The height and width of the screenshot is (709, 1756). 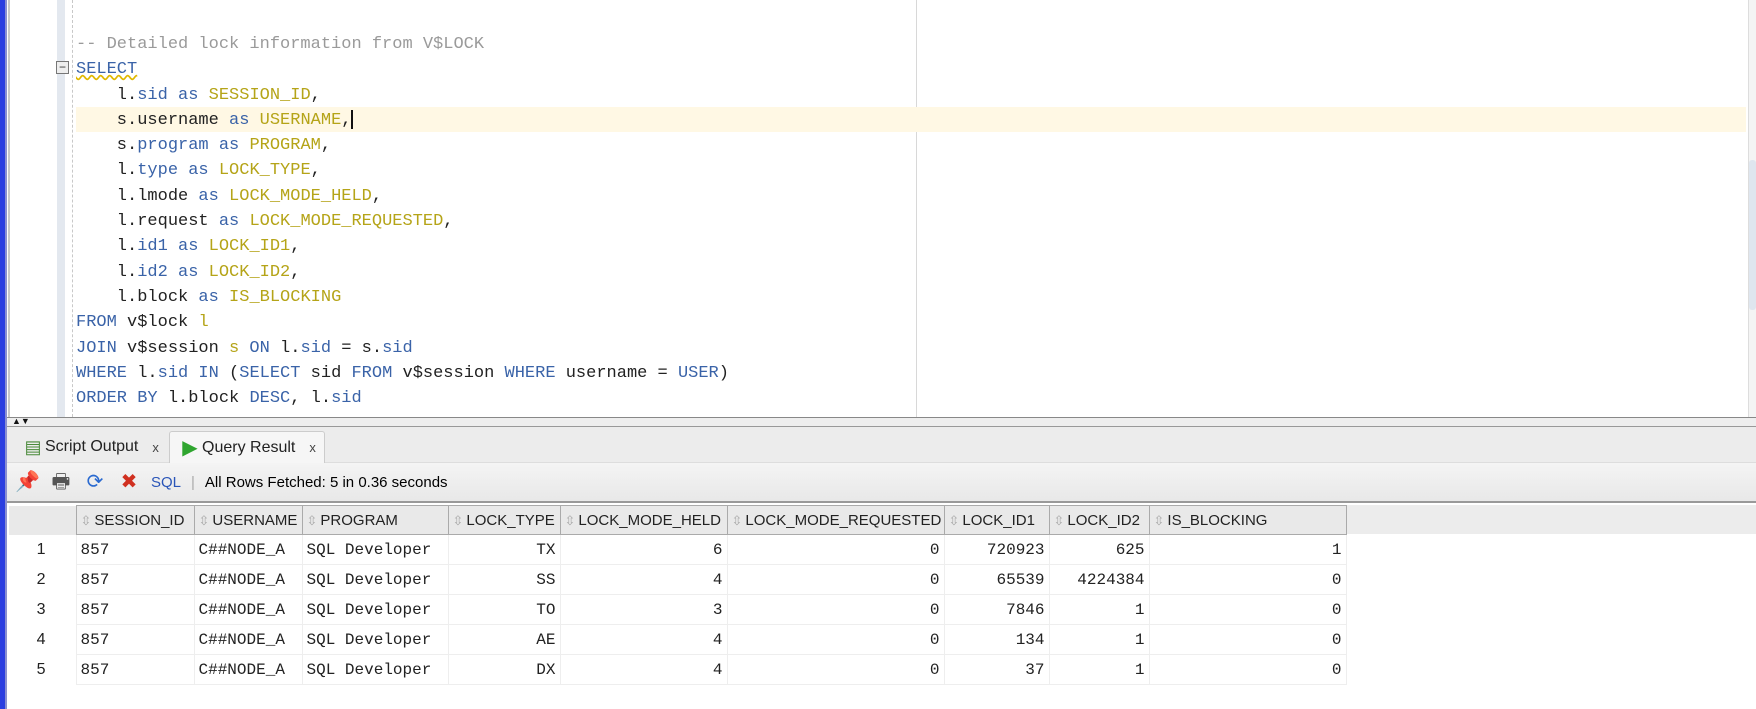 I want to click on clear-icon: ✖, so click(x=129, y=482).